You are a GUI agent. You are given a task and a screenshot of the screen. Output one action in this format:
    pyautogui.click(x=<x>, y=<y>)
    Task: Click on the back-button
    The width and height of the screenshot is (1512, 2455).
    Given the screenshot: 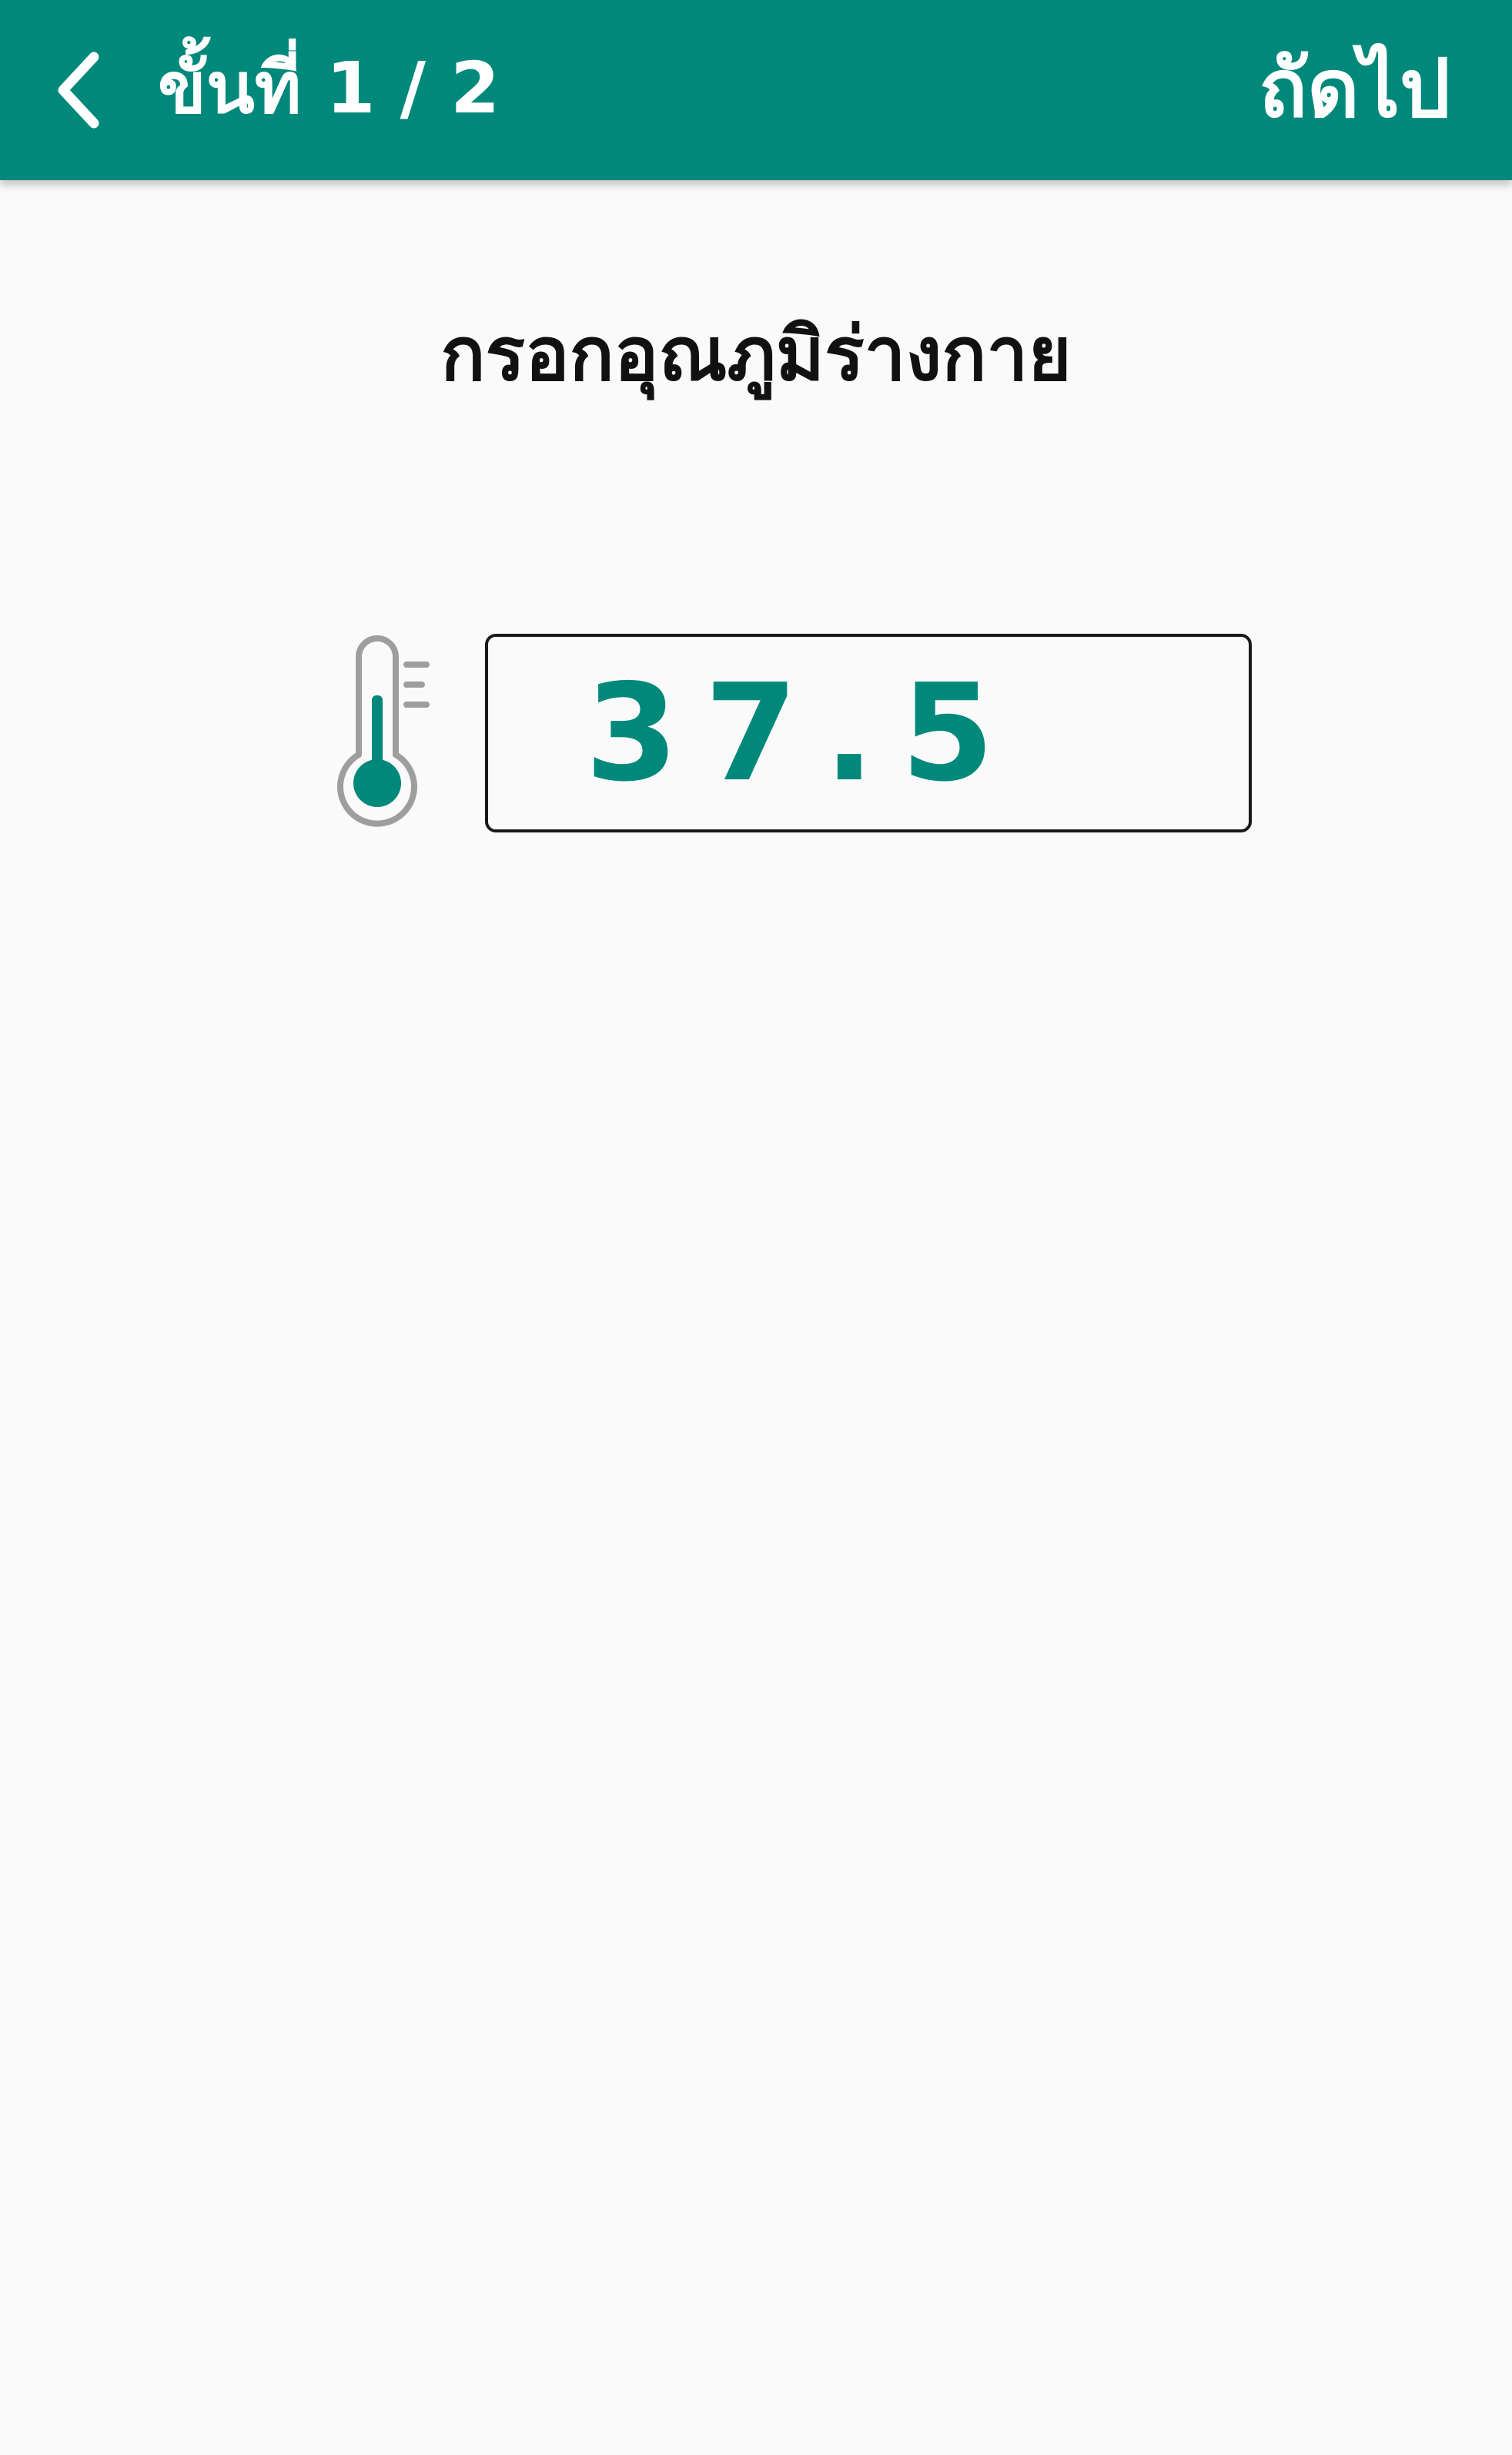 What is the action you would take?
    pyautogui.click(x=81, y=90)
    